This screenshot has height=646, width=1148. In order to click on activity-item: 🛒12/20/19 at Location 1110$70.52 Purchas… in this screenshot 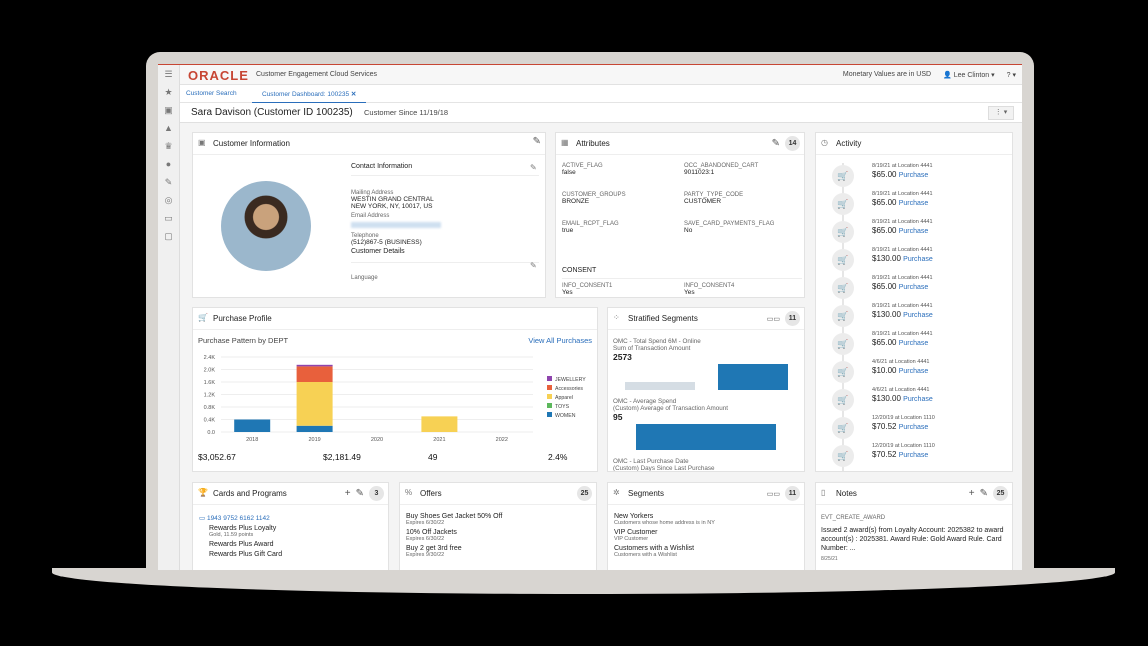, I will do `click(914, 457)`.